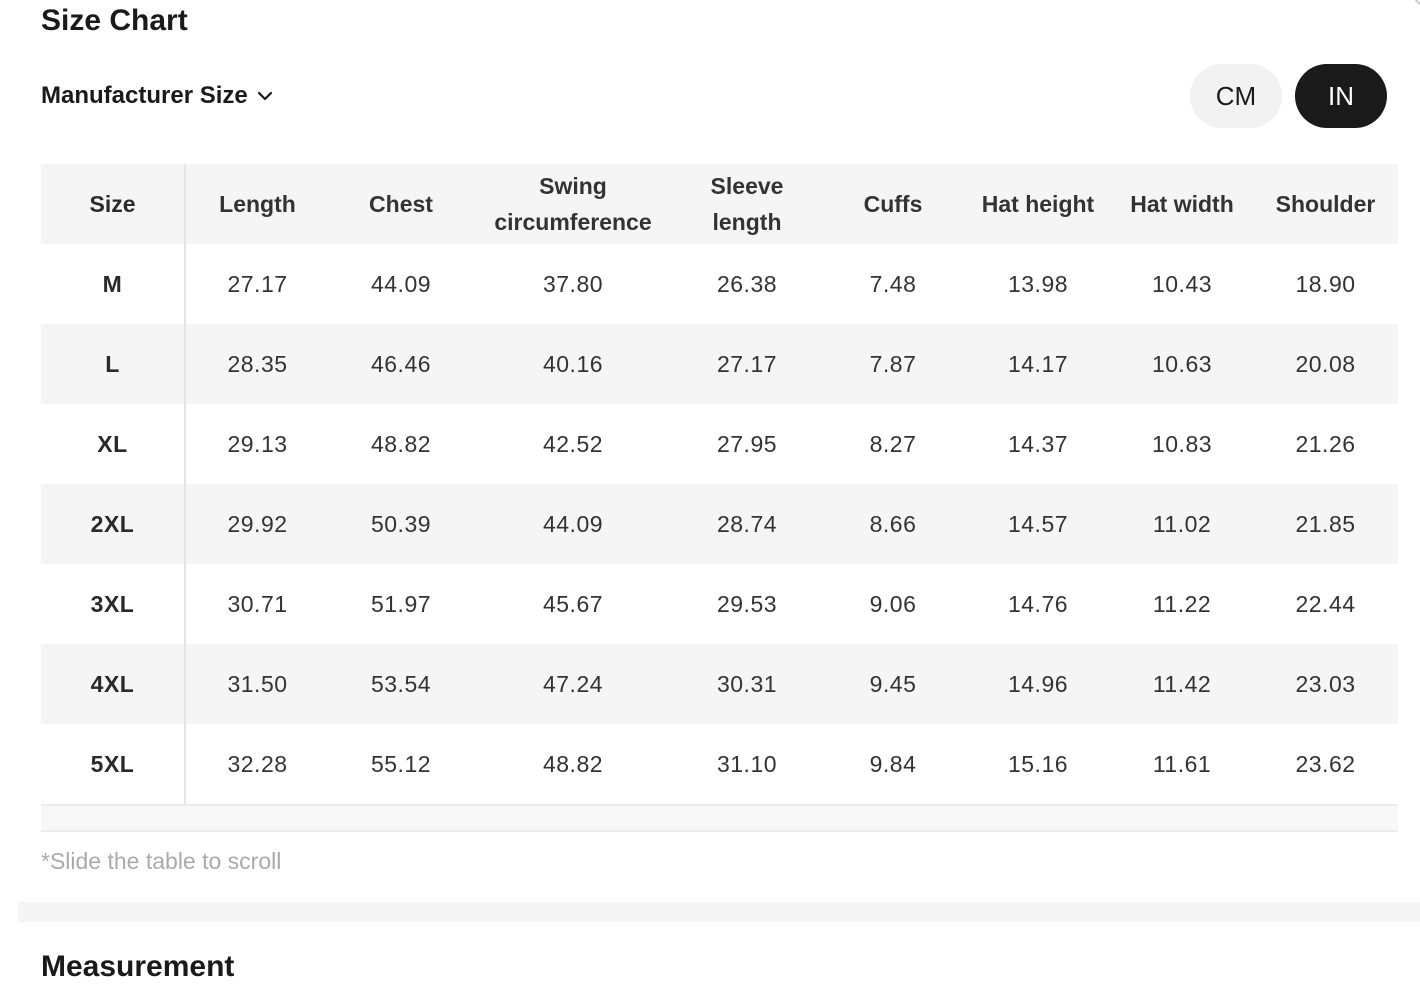 The width and height of the screenshot is (1420, 990). What do you see at coordinates (1182, 284) in the screenshot?
I see `table-cell: 10.43` at bounding box center [1182, 284].